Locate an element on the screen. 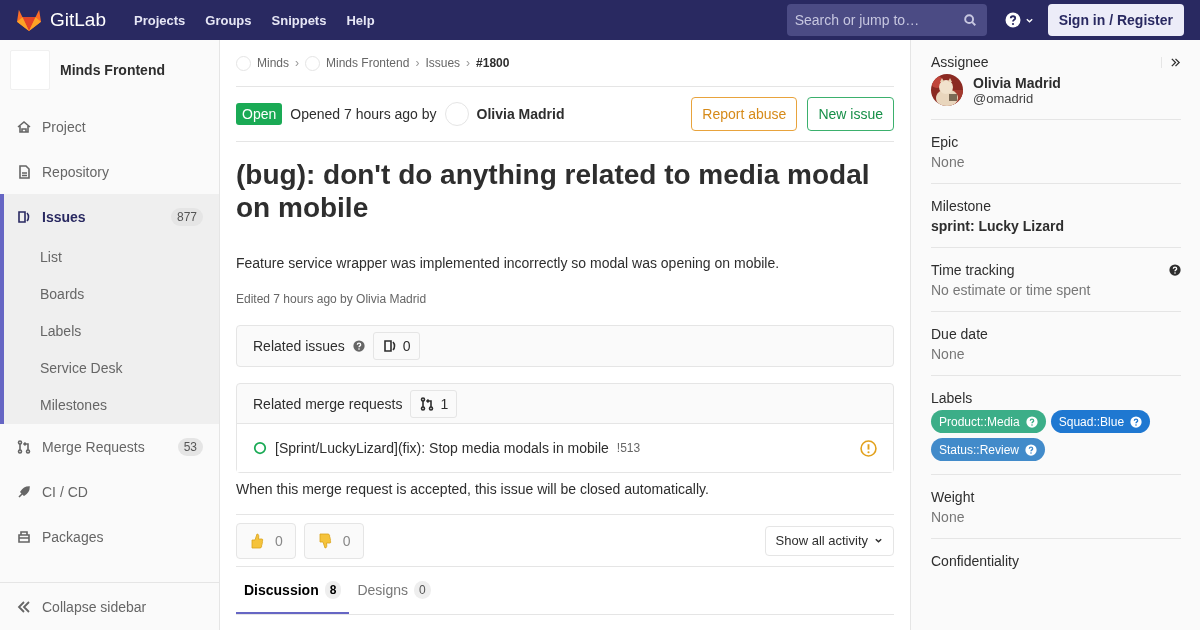 The width and height of the screenshot is (1200, 630). nav-link: Projects is located at coordinates (160, 20).